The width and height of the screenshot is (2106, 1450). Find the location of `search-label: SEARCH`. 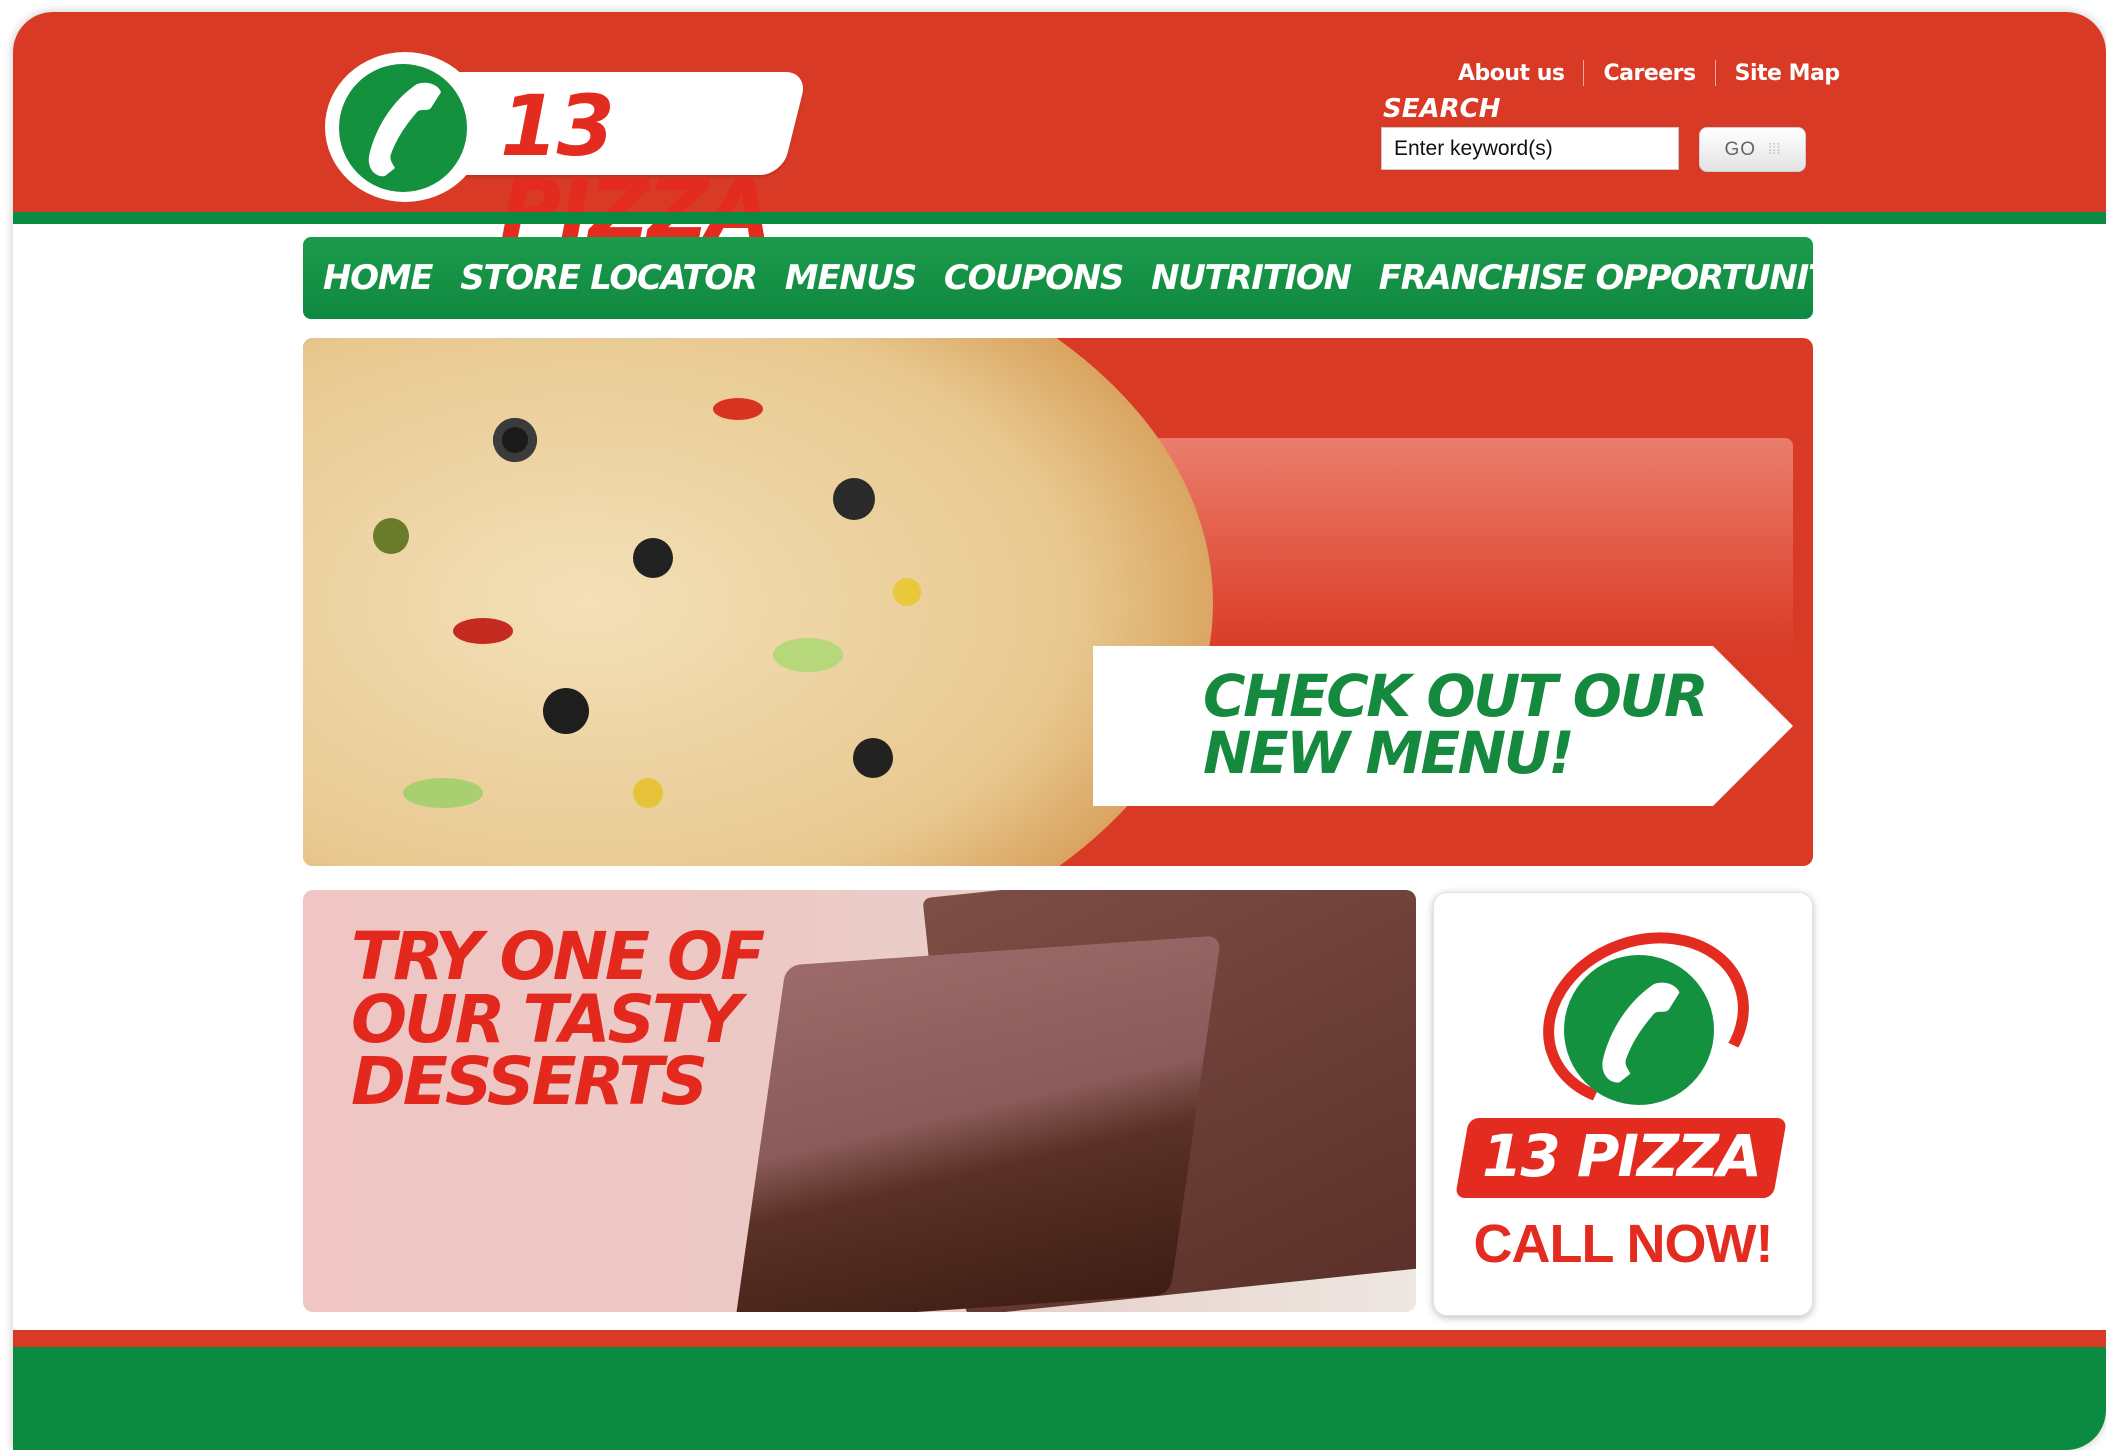

search-label: SEARCH is located at coordinates (1442, 109).